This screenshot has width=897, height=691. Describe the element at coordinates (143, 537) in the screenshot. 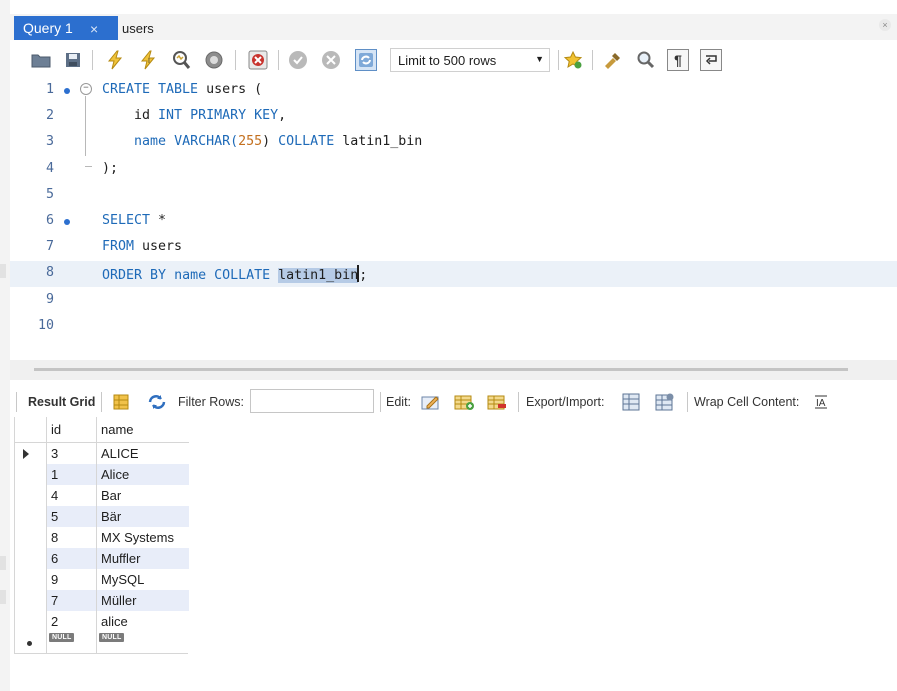

I see `cell-name: MX Systems` at that location.